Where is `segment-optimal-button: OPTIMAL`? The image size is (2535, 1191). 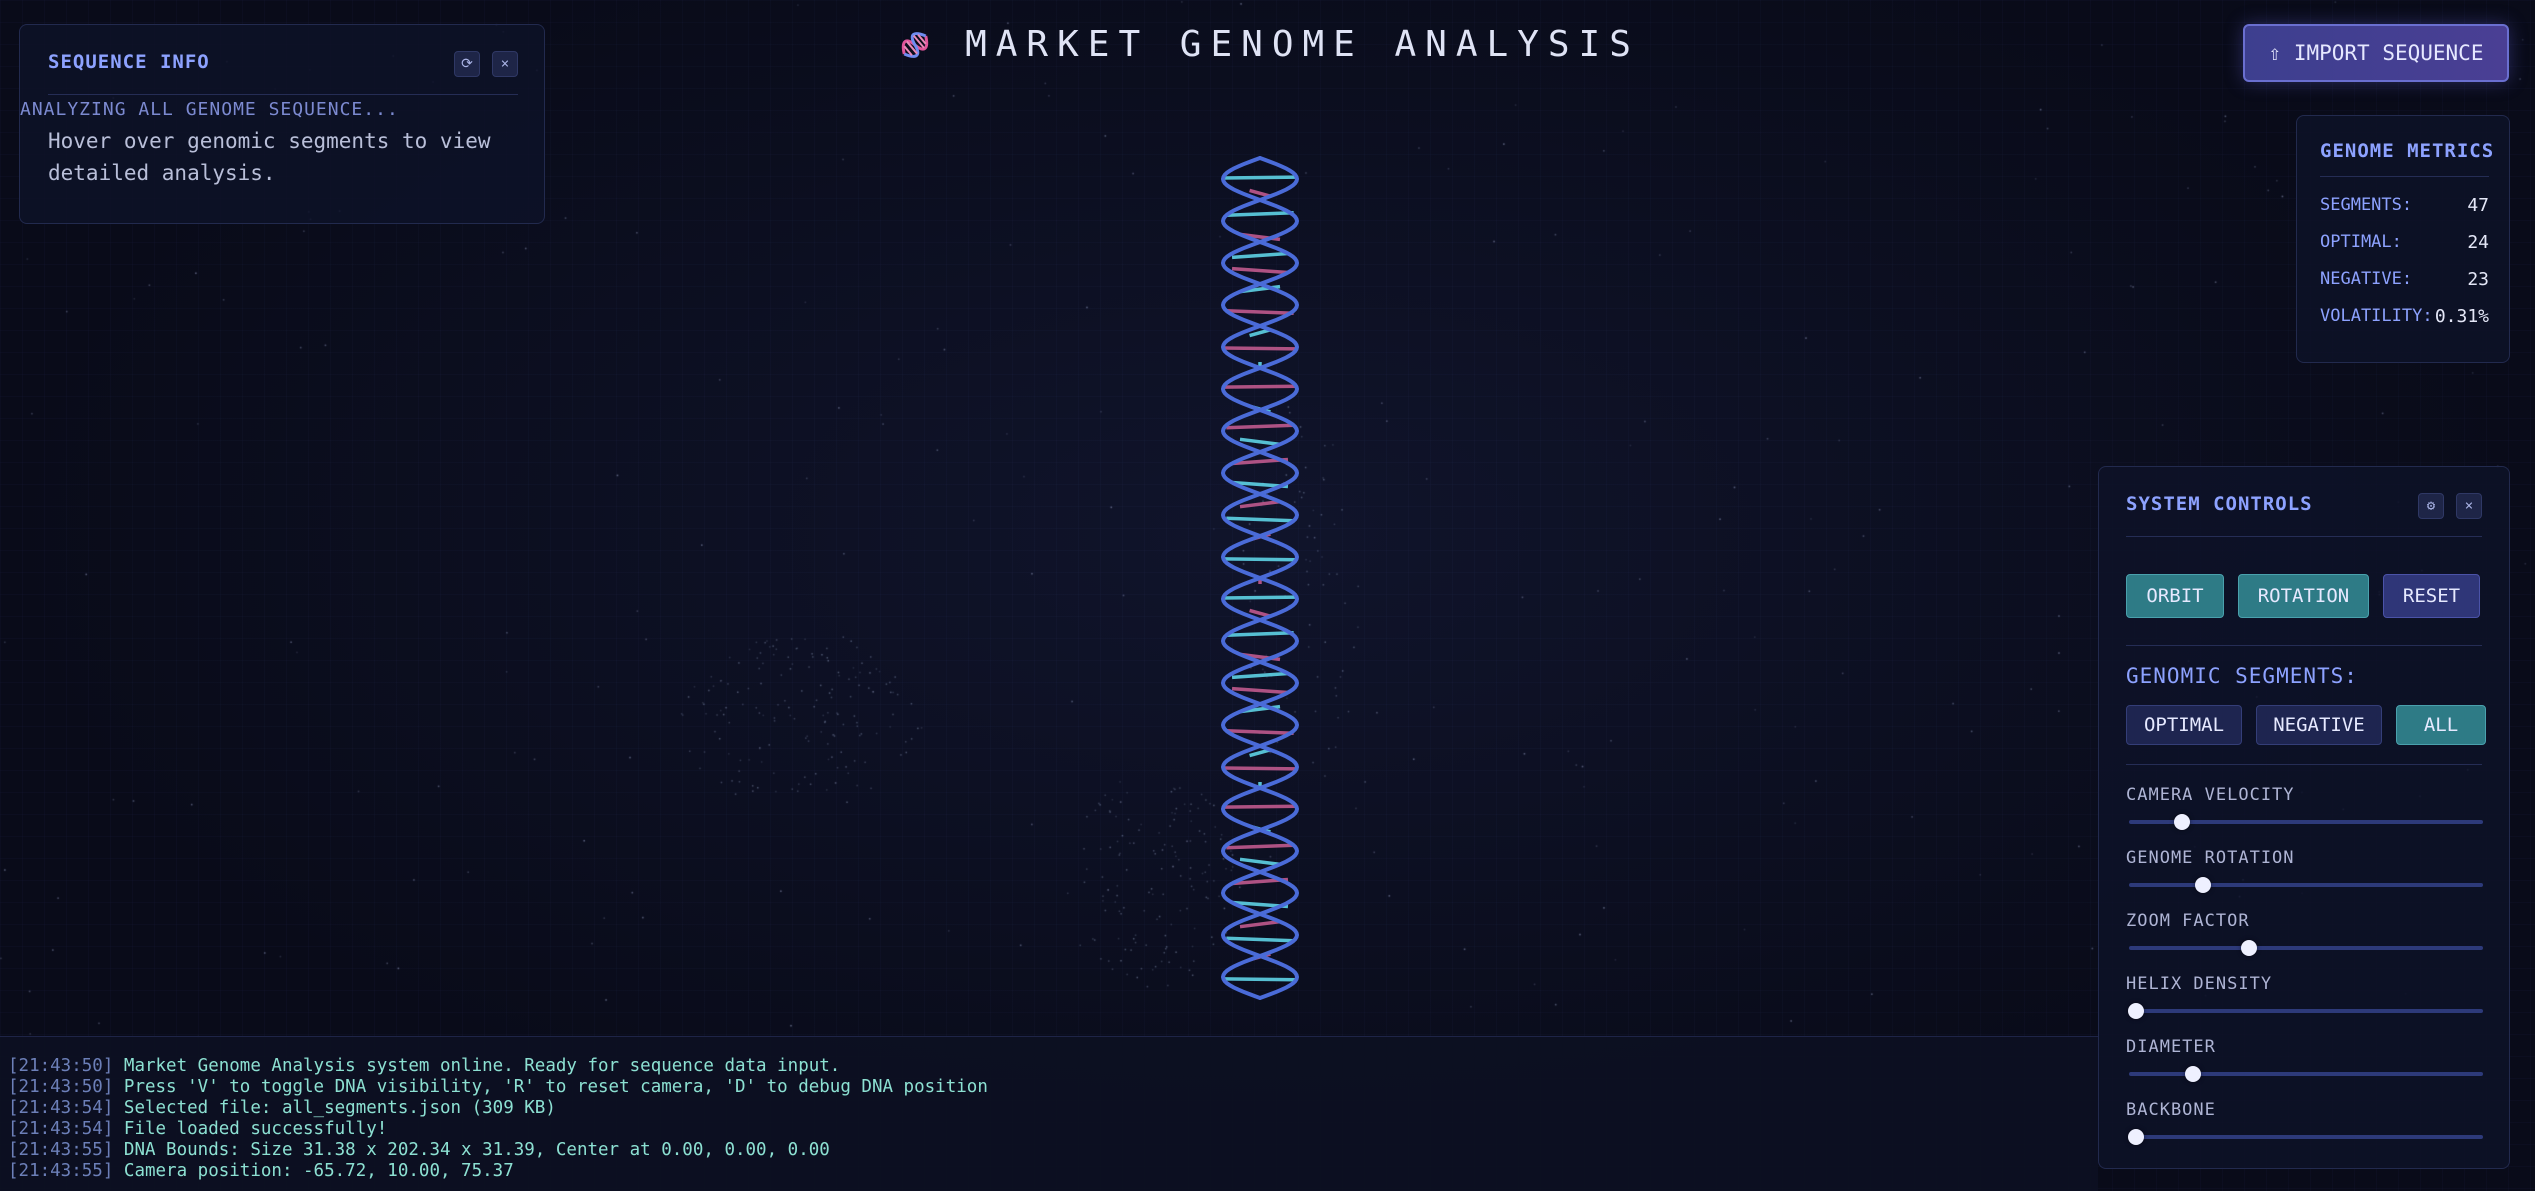
segment-optimal-button: OPTIMAL is located at coordinates (2184, 725).